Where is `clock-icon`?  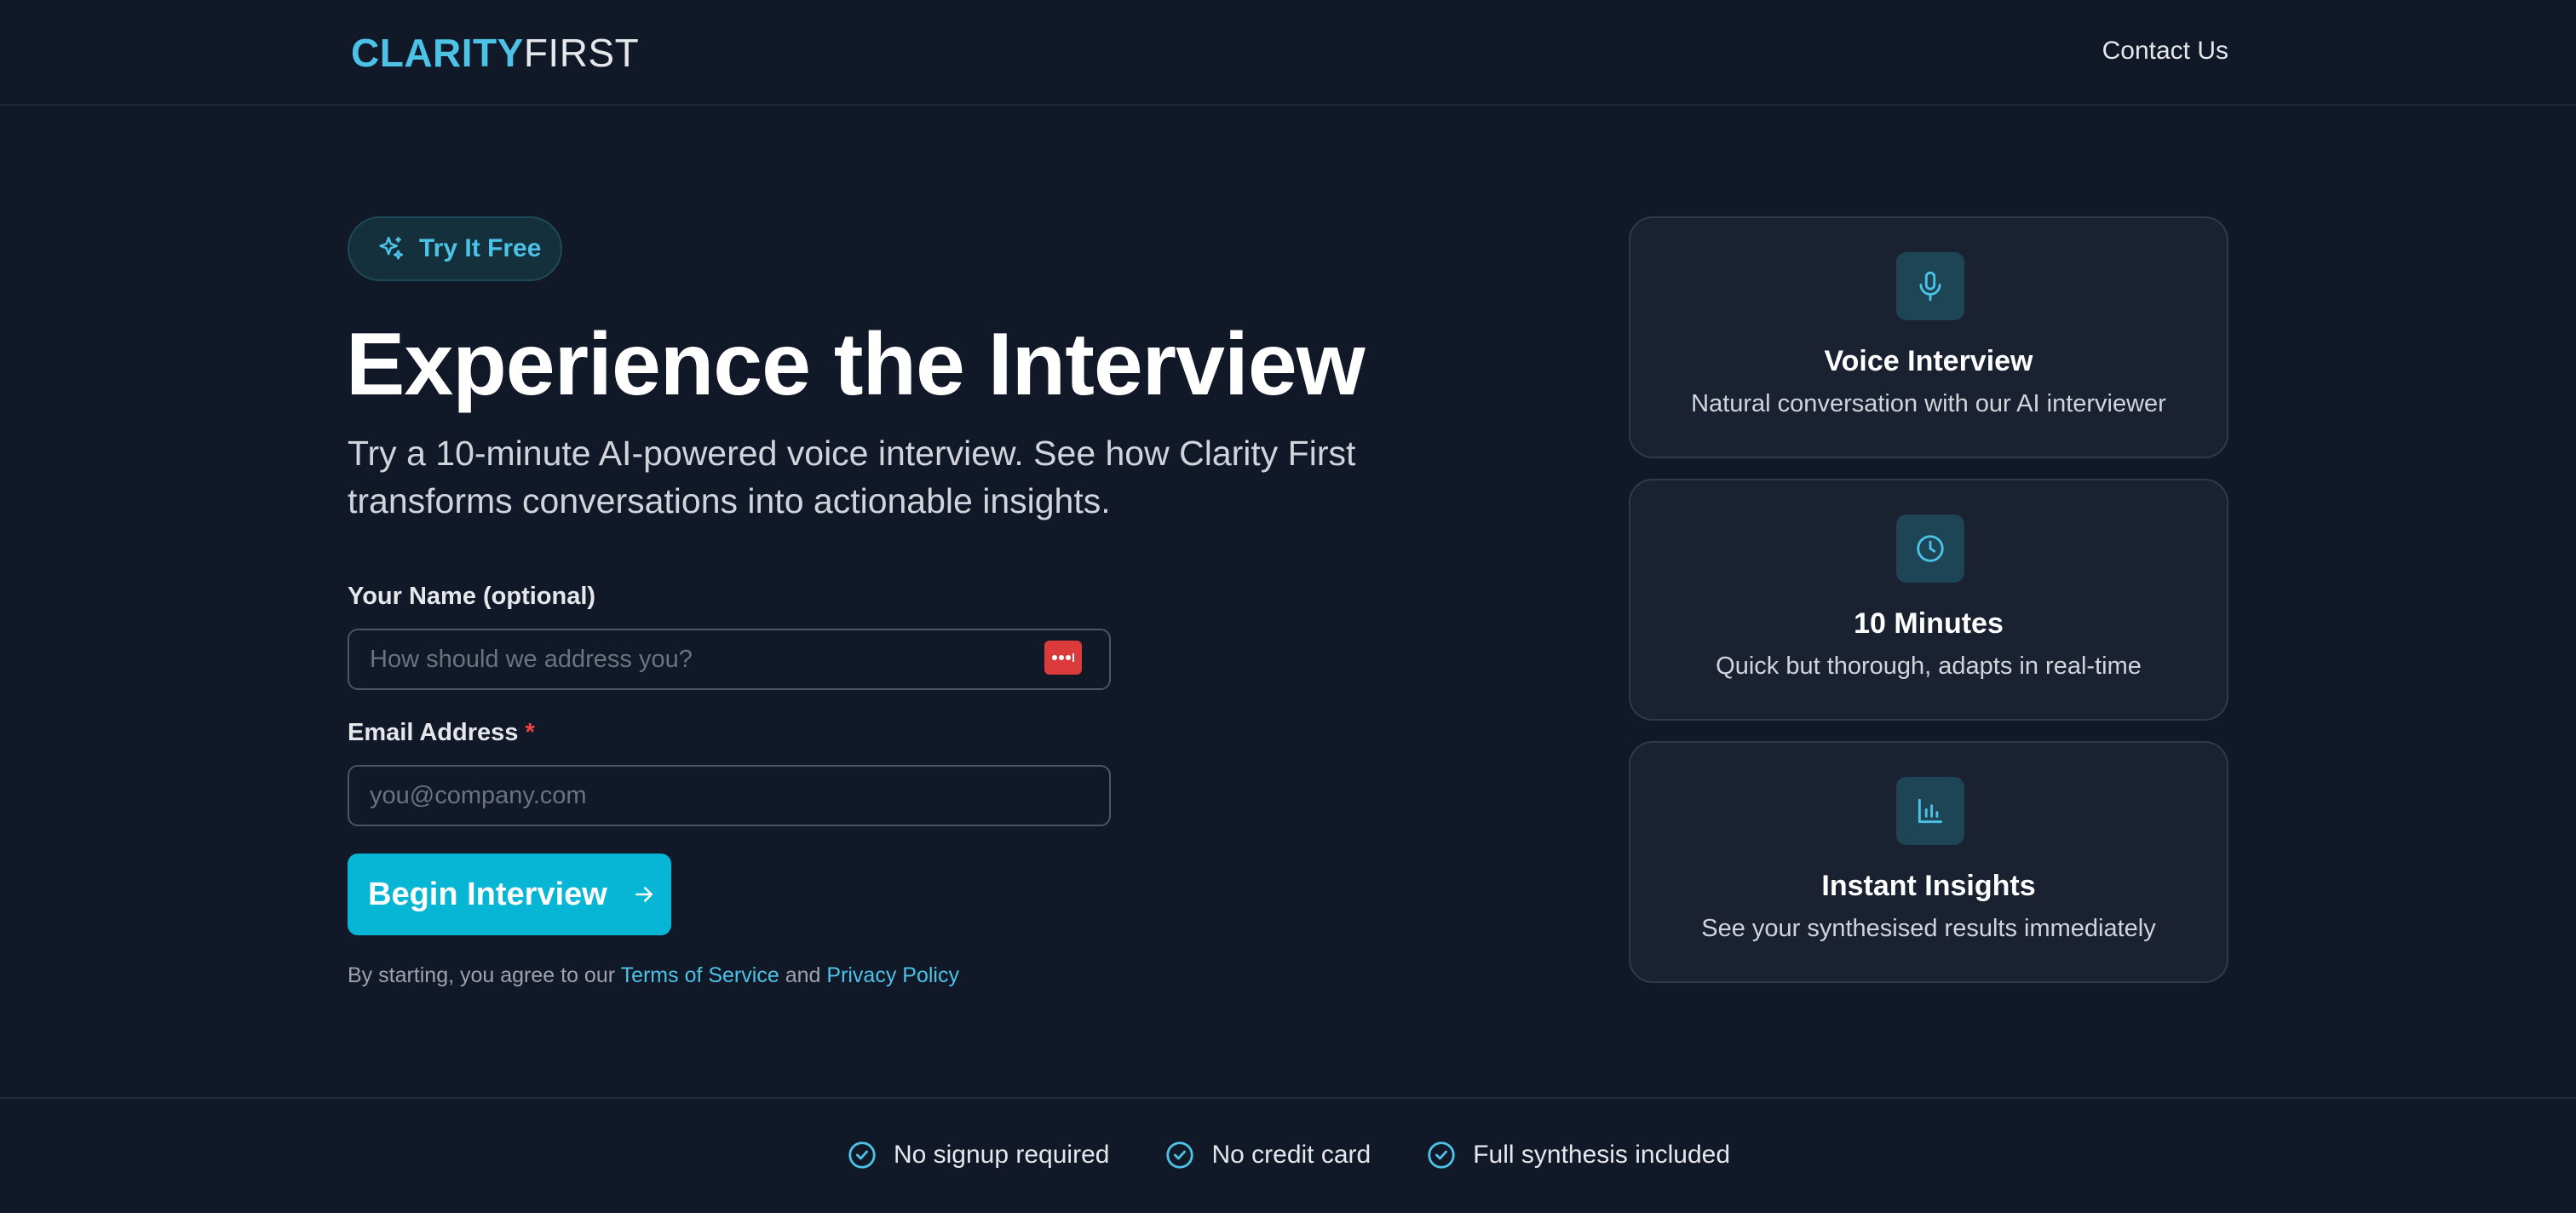 clock-icon is located at coordinates (1930, 549).